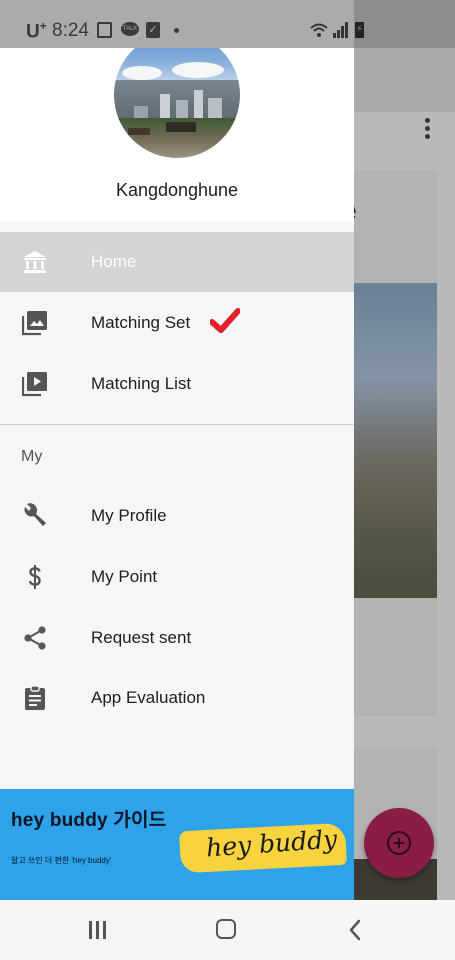  What do you see at coordinates (70, 30) in the screenshot?
I see `status-clock: 8:24` at bounding box center [70, 30].